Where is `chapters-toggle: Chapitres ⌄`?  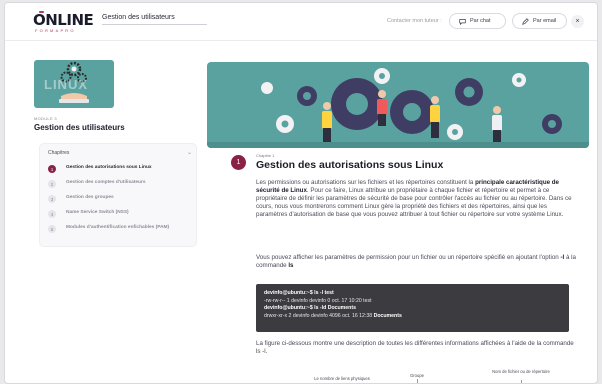
chapters-toggle: Chapitres ⌄ is located at coordinates (120, 153).